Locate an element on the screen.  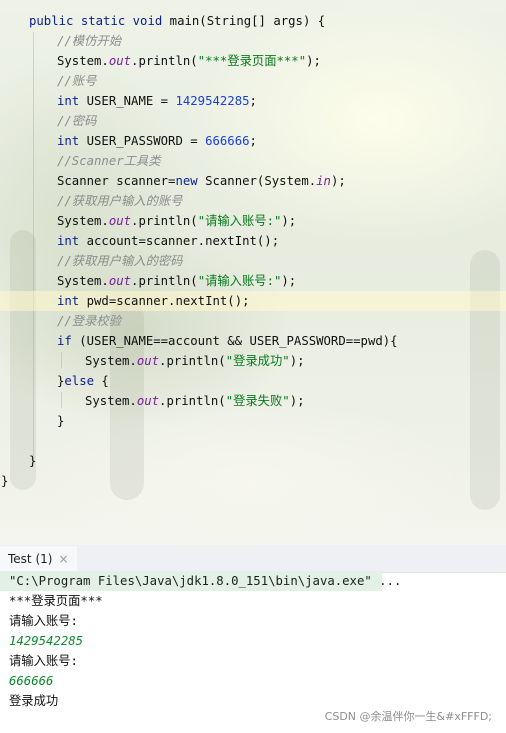
code-line-scanner: Scanner scanner=new Scanner(System.in); is located at coordinates (201, 181).